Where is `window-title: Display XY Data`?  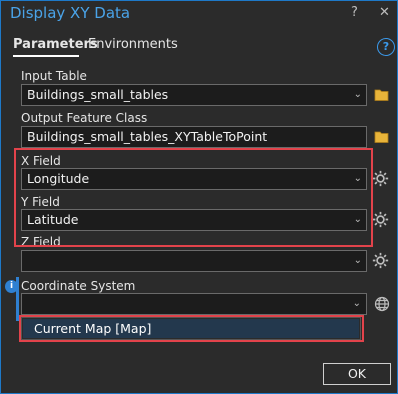
window-title: Display XY Data is located at coordinates (70, 13).